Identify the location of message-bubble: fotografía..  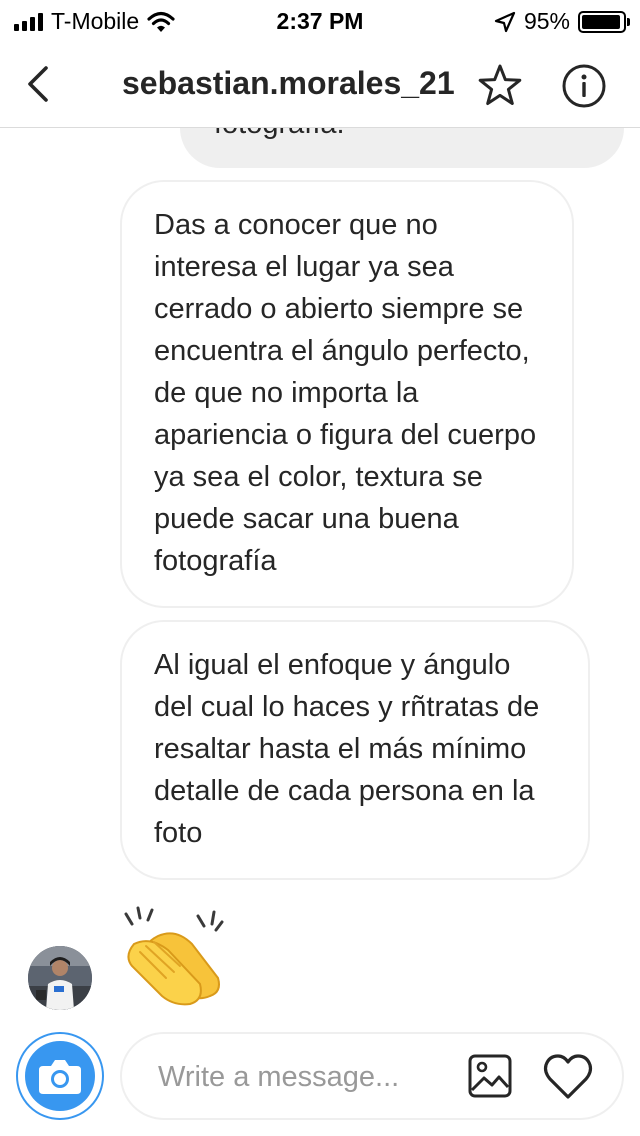
(402, 148).